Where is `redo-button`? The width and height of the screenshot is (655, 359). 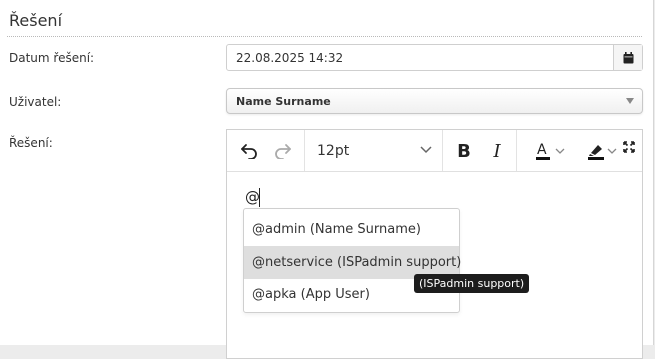 redo-button is located at coordinates (283, 151).